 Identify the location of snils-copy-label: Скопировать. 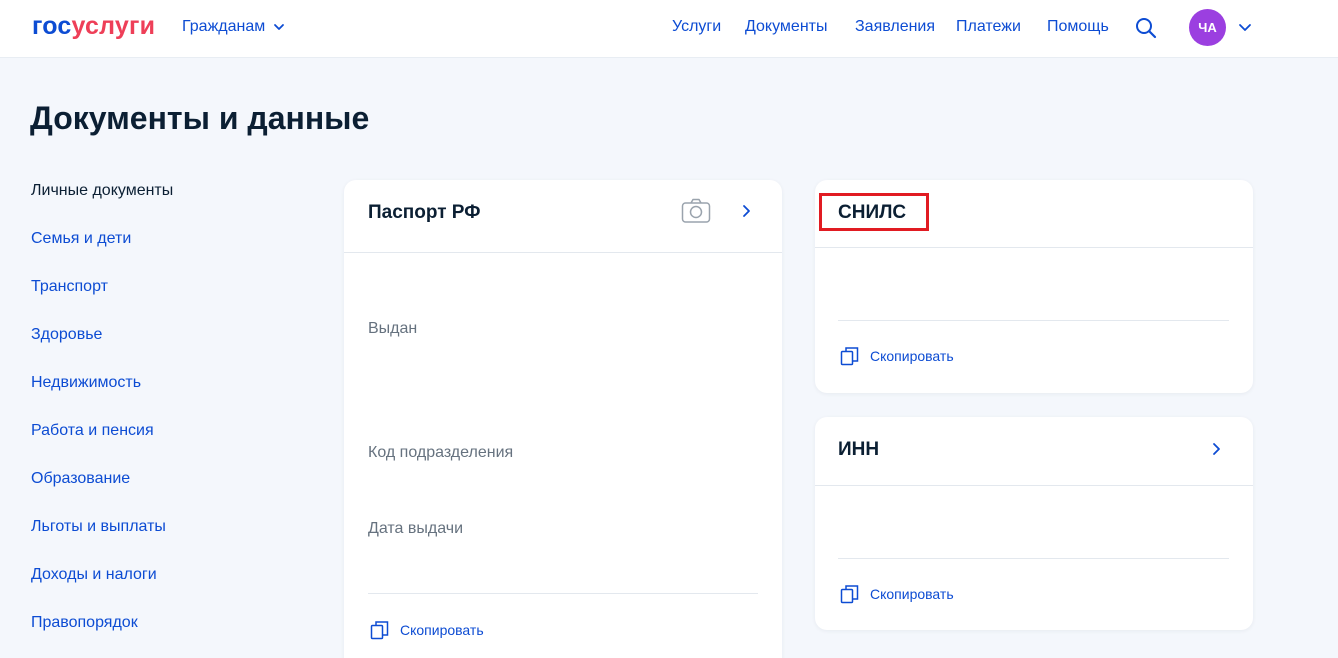
(912, 356).